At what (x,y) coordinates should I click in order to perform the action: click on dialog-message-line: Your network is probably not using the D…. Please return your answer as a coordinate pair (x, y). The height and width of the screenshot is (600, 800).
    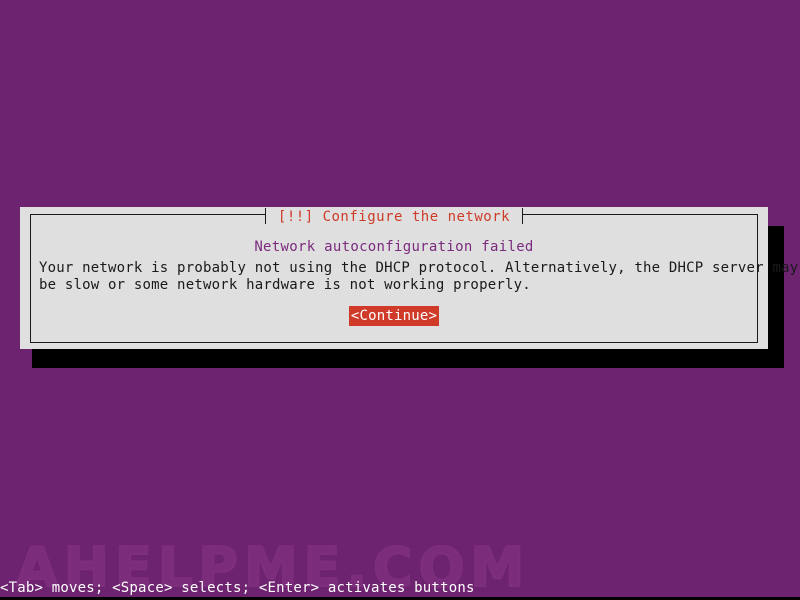
    Looking at the image, I should click on (419, 268).